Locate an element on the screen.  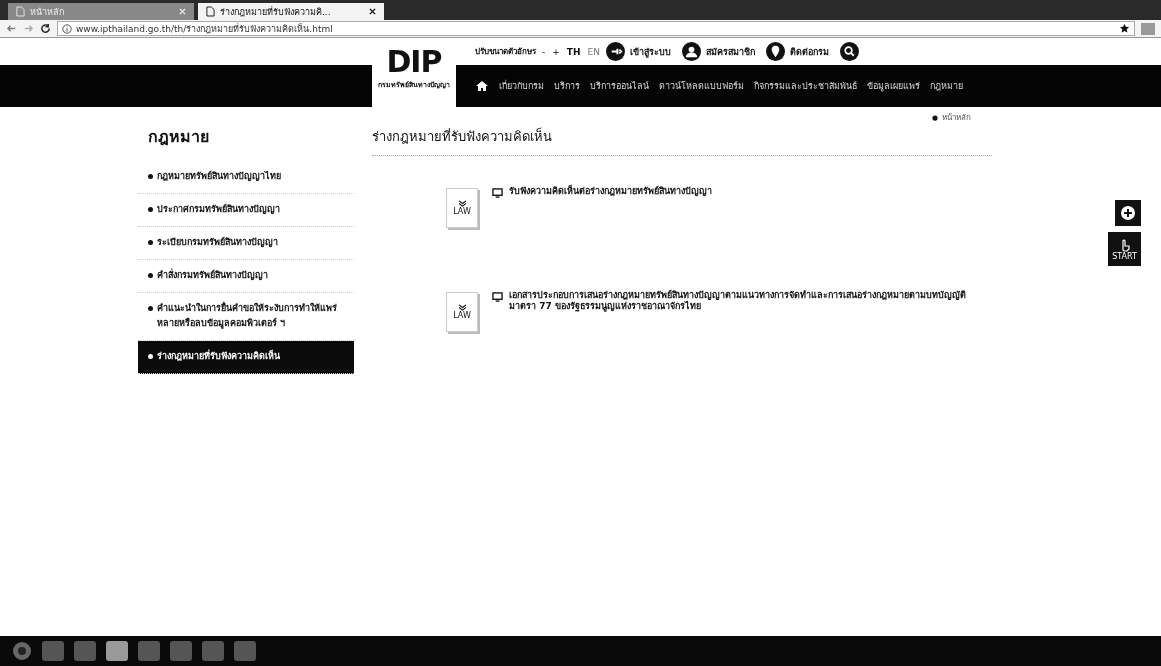
breadcrumb-link: หน้าหลัก is located at coordinates (956, 117).